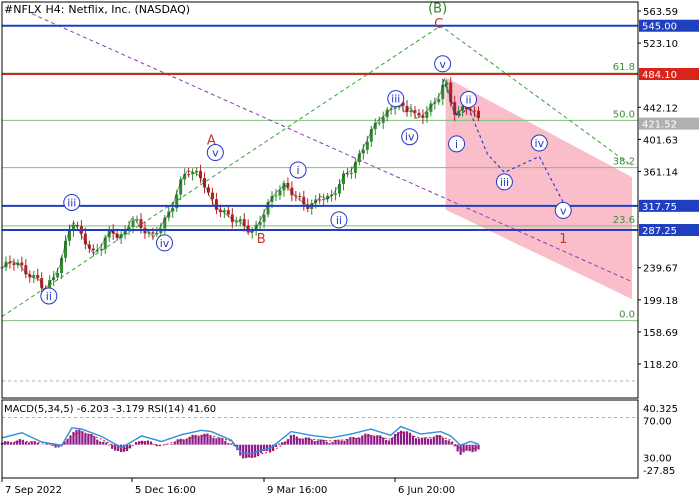  What do you see at coordinates (660, 140) in the screenshot?
I see `y-tick-label: 401.63` at bounding box center [660, 140].